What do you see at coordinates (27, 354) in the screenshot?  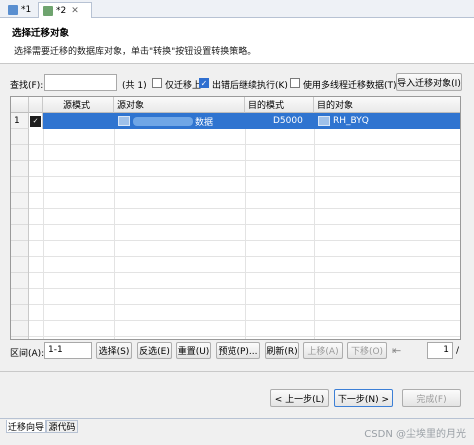 I see `range-label: 区间(A):` at bounding box center [27, 354].